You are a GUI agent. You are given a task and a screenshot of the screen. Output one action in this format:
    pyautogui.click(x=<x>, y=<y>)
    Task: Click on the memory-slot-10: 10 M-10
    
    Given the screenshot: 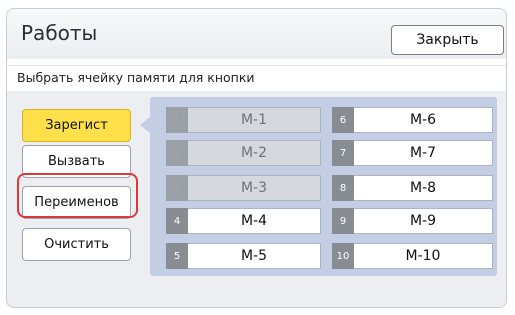 What is the action you would take?
    pyautogui.click(x=412, y=256)
    